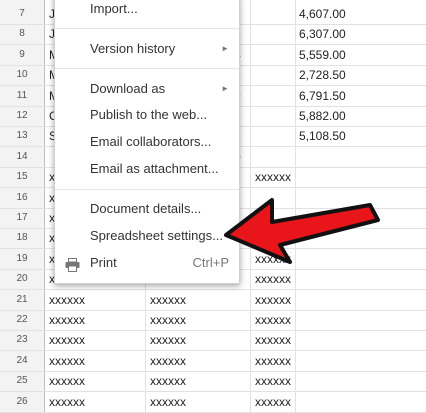  Describe the element at coordinates (22, 340) in the screenshot. I see `row-number: 23` at that location.